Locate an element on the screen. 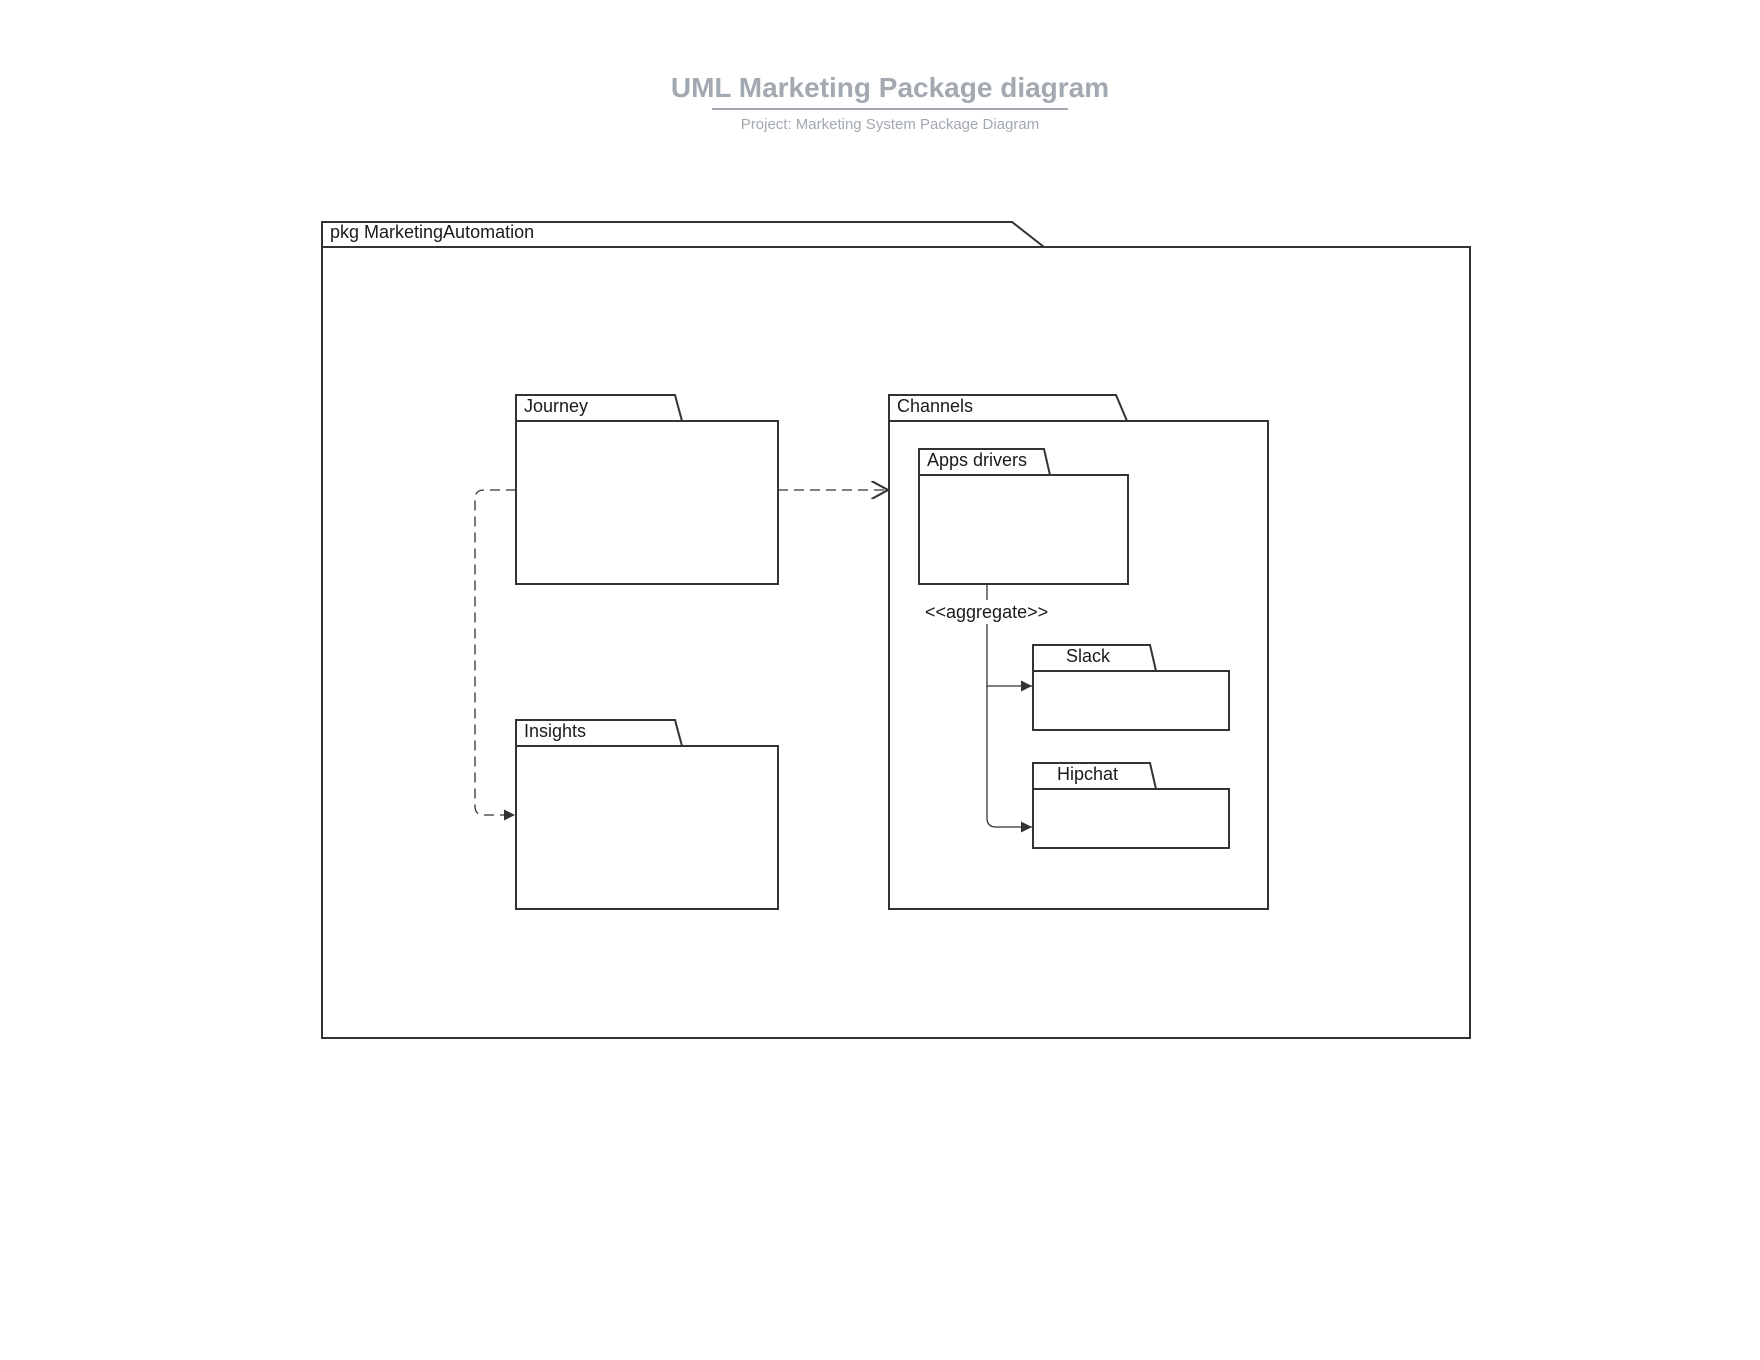 The height and width of the screenshot is (1360, 1760). package-label: Journey is located at coordinates (556, 406).